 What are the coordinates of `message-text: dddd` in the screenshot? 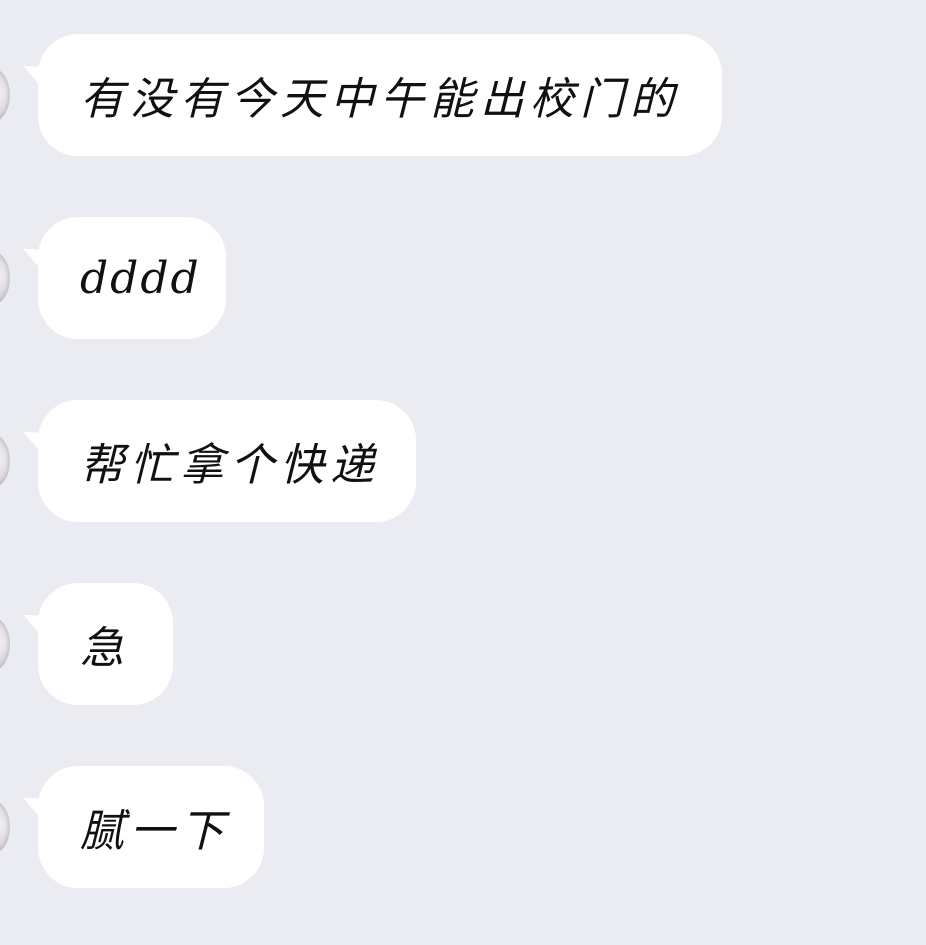 It's located at (140, 278).